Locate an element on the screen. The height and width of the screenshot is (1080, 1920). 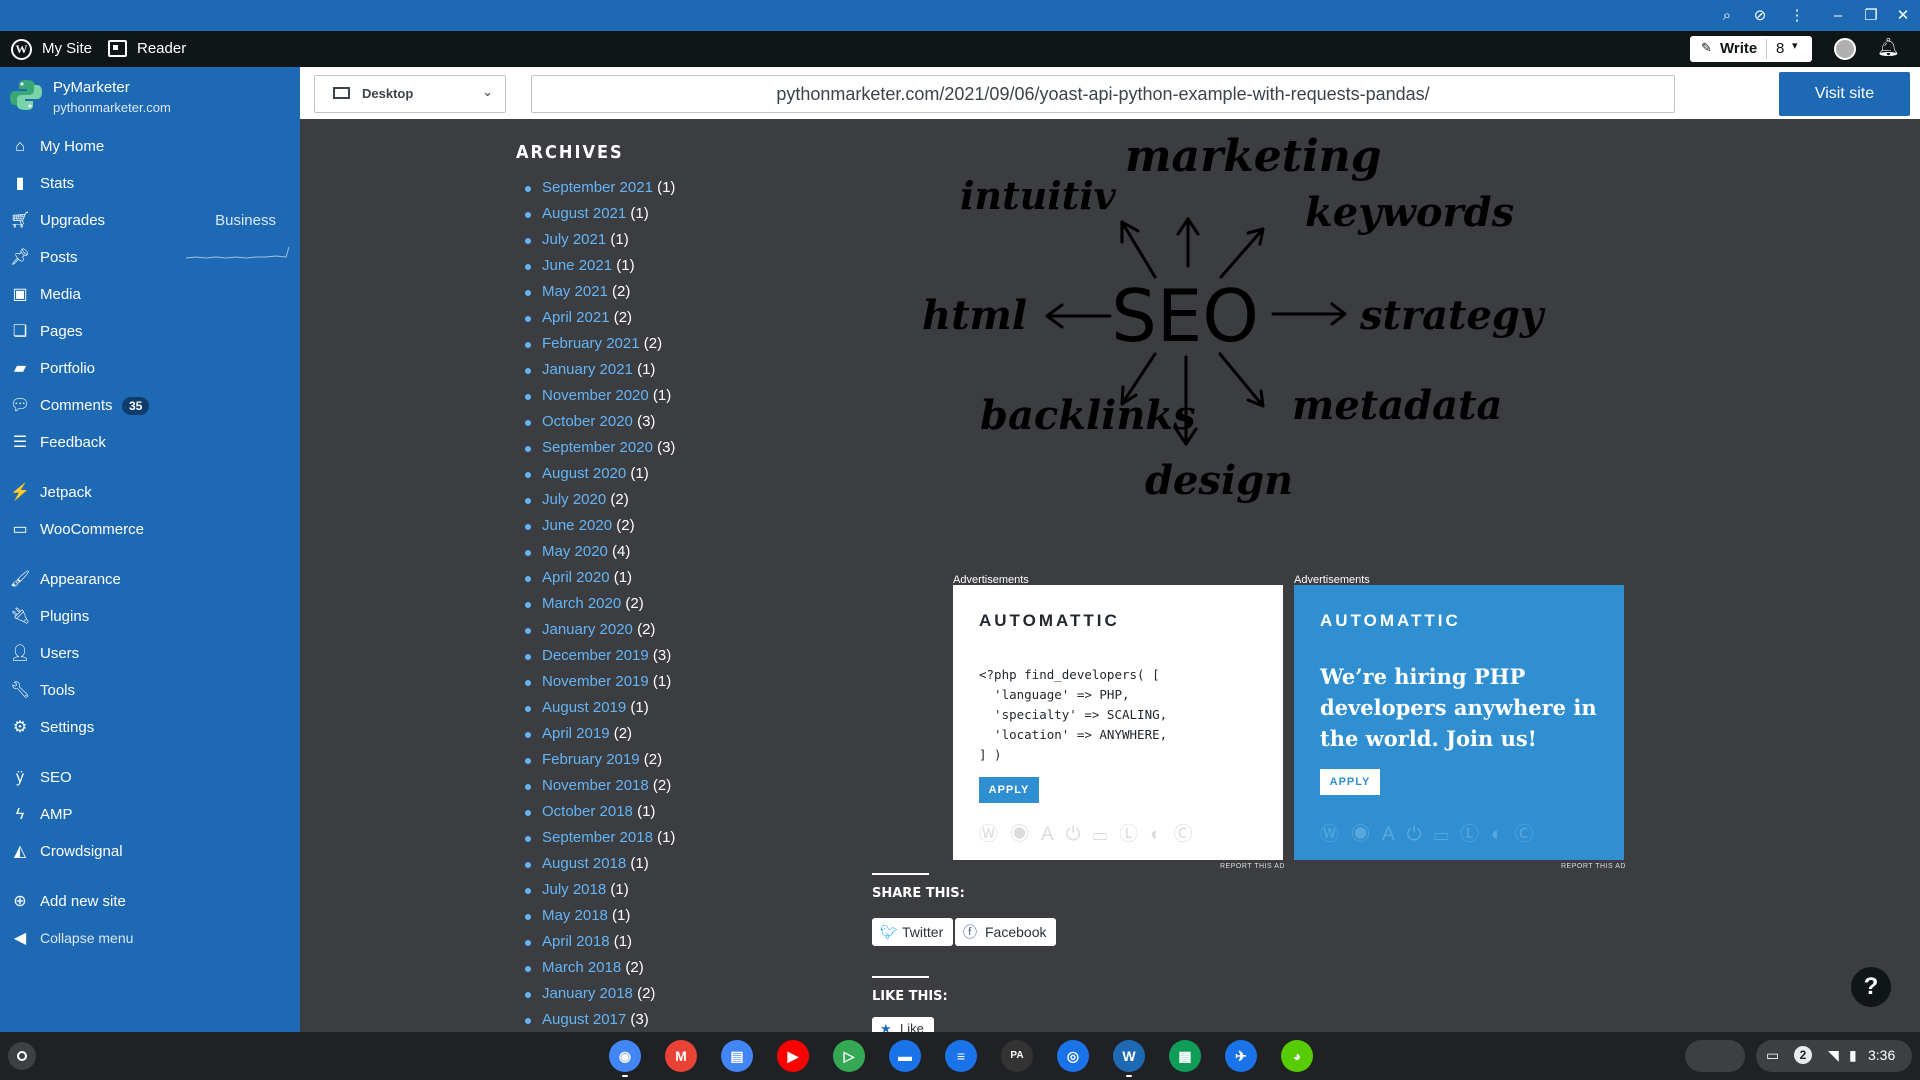
wordpress-icon: W is located at coordinates (1129, 1058).